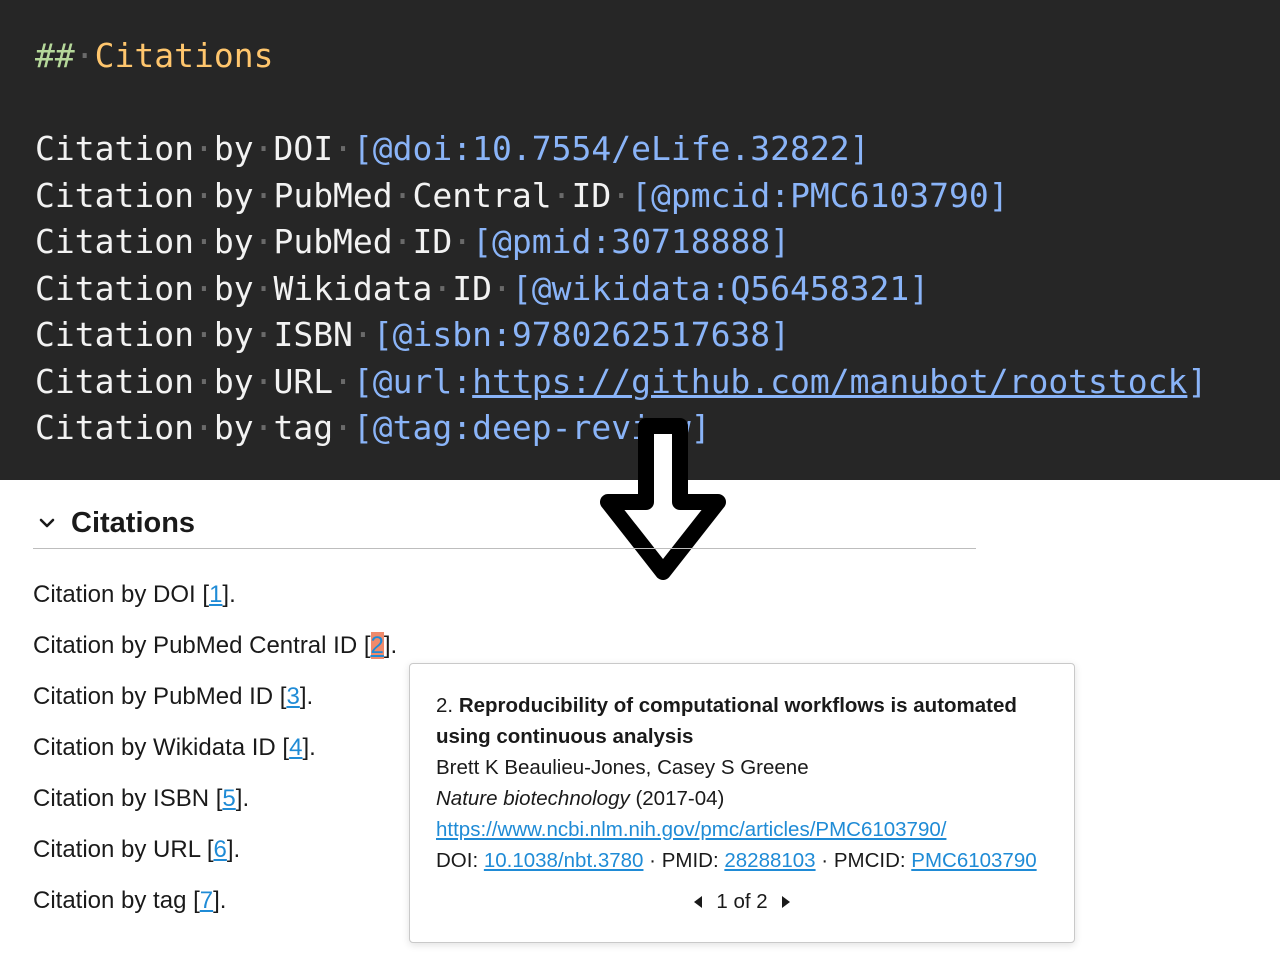 The width and height of the screenshot is (1280, 960). Describe the element at coordinates (445, 705) in the screenshot. I see `reference-number: 2.` at that location.